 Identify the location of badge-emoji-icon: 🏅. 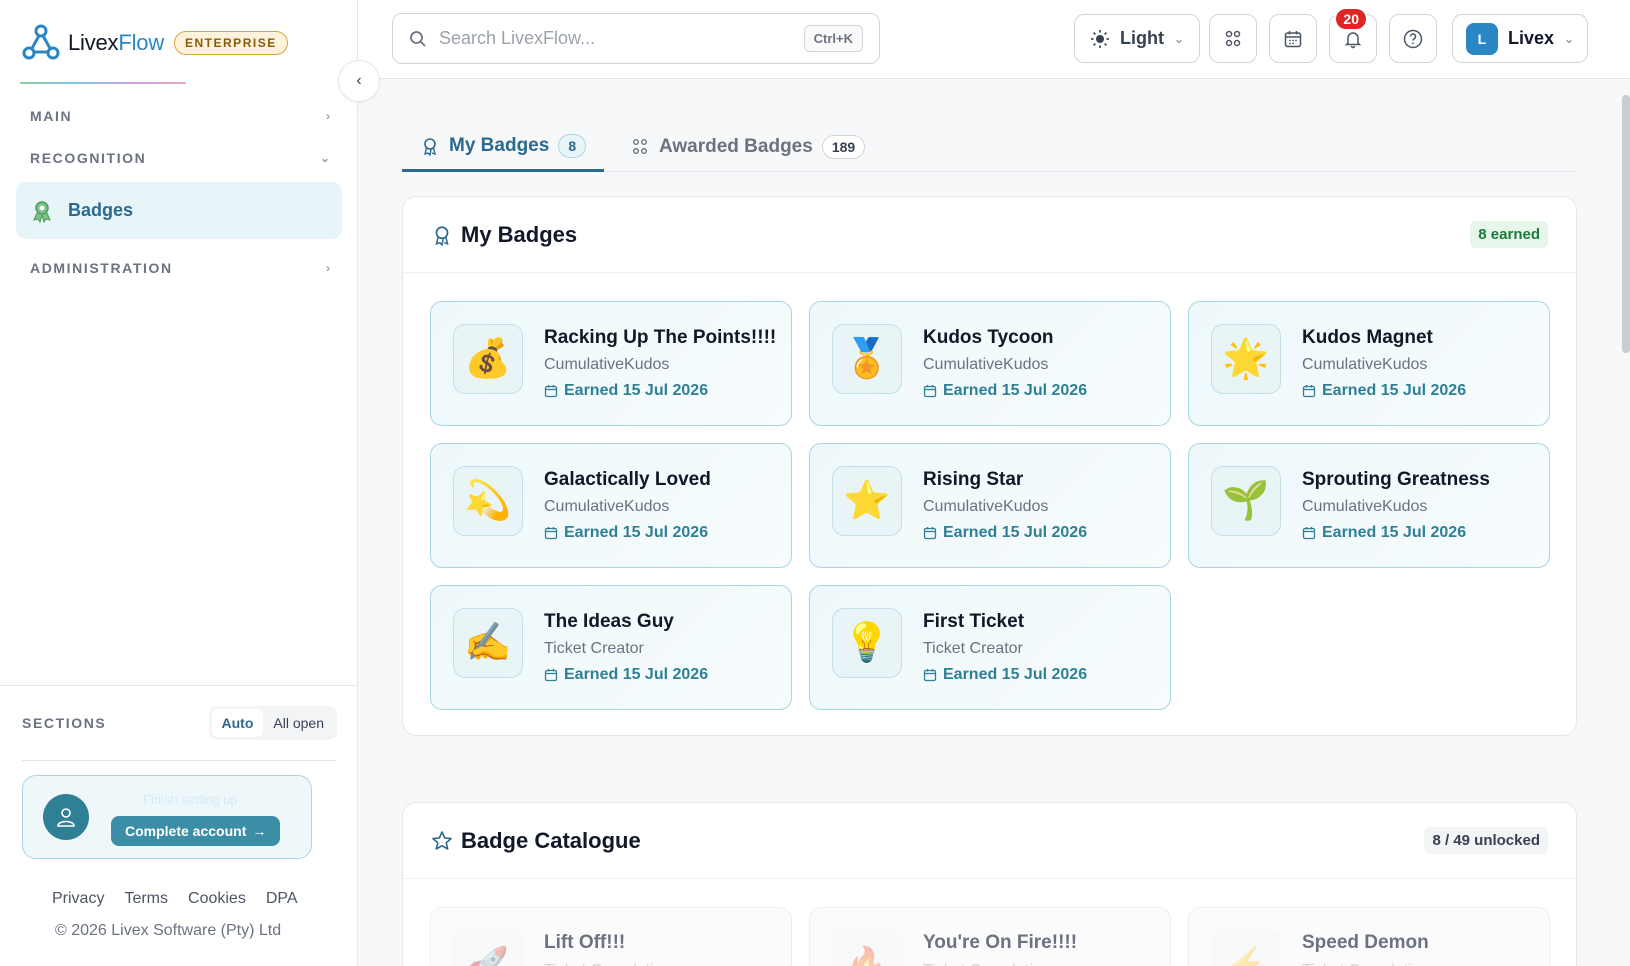
(867, 359).